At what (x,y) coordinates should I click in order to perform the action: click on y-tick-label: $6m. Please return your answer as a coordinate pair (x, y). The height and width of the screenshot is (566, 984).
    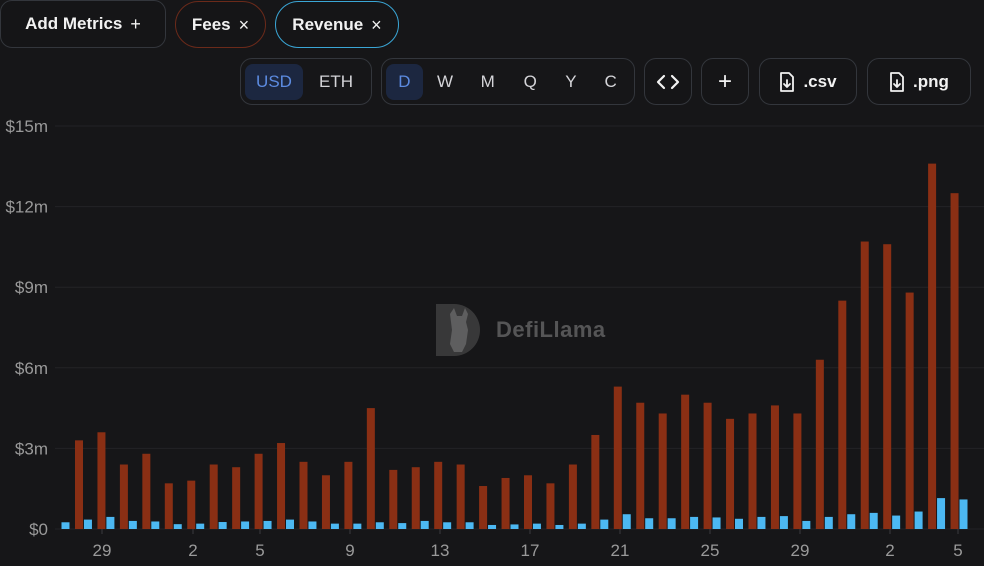
    Looking at the image, I should click on (31, 368).